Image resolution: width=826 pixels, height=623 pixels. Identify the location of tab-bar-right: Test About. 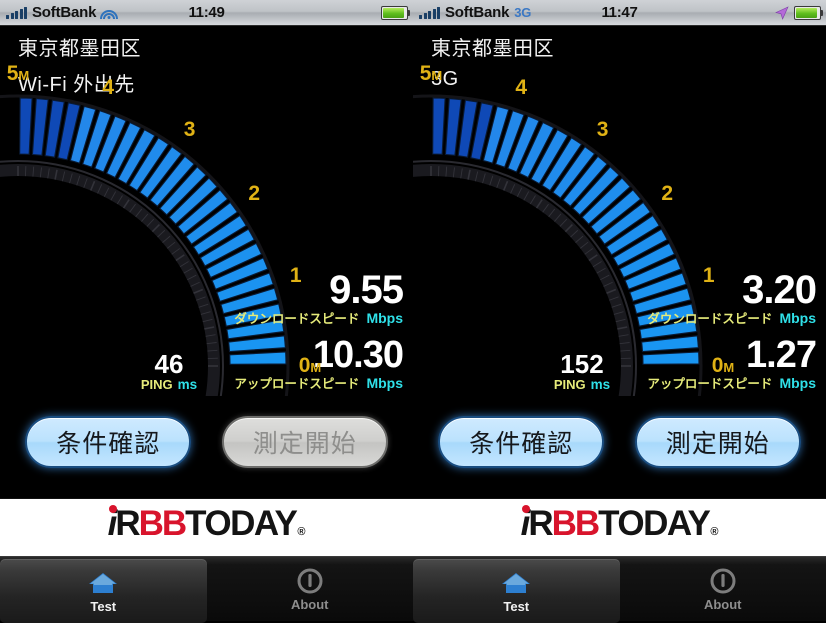
(619, 589).